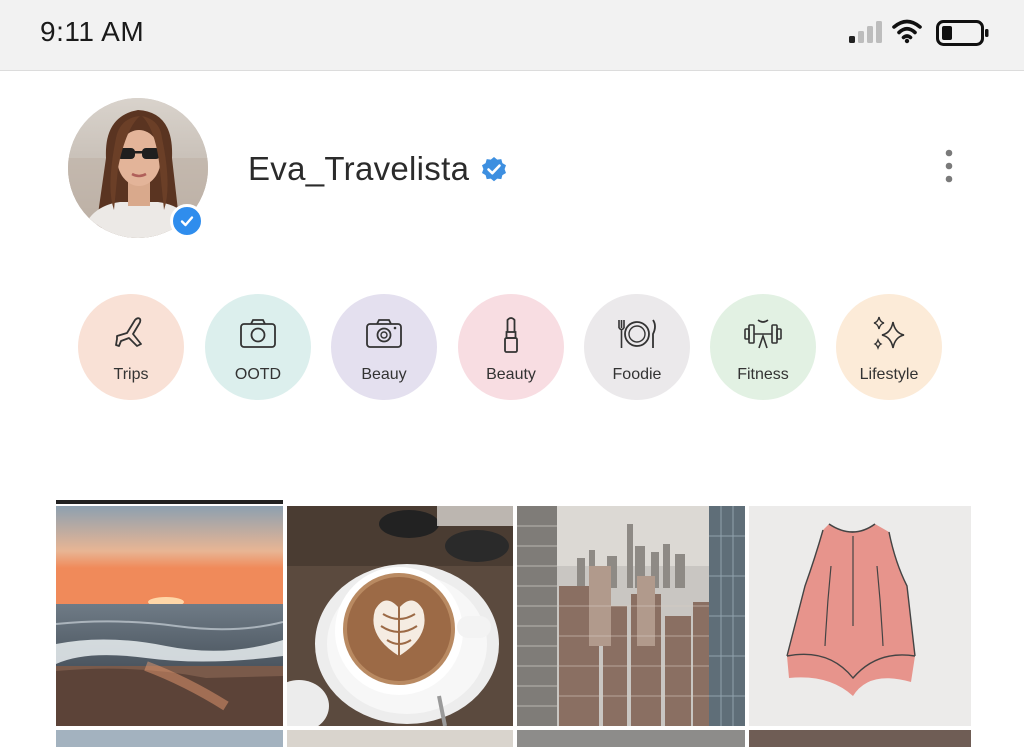  Describe the element at coordinates (637, 333) in the screenshot. I see `plate-cutlery-icon` at that location.